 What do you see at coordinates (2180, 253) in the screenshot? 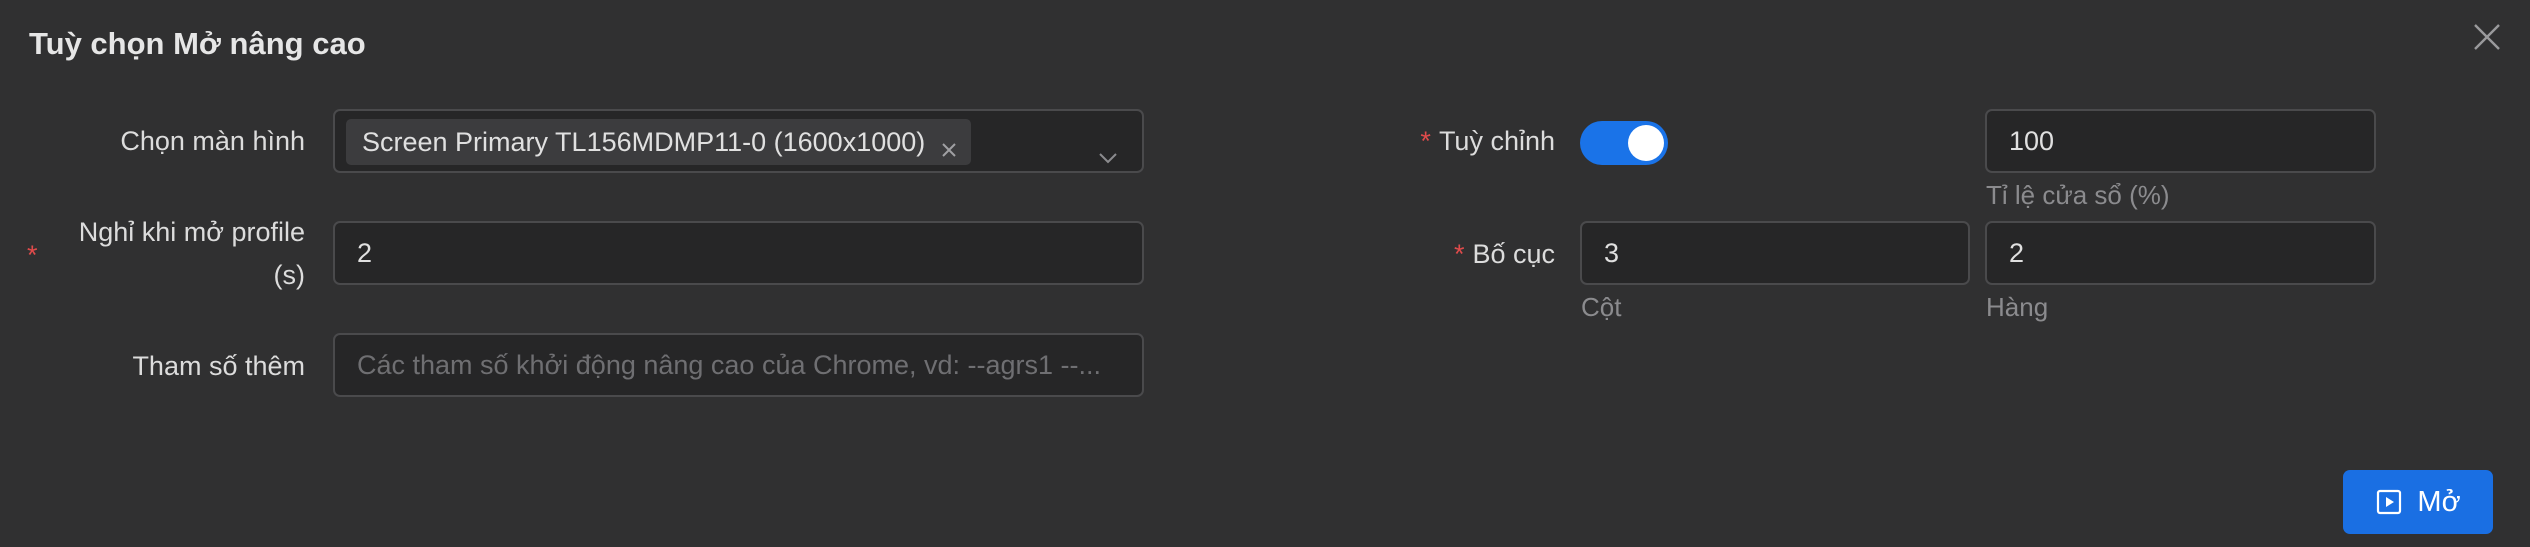
I see `layout-rows-input: 2` at bounding box center [2180, 253].